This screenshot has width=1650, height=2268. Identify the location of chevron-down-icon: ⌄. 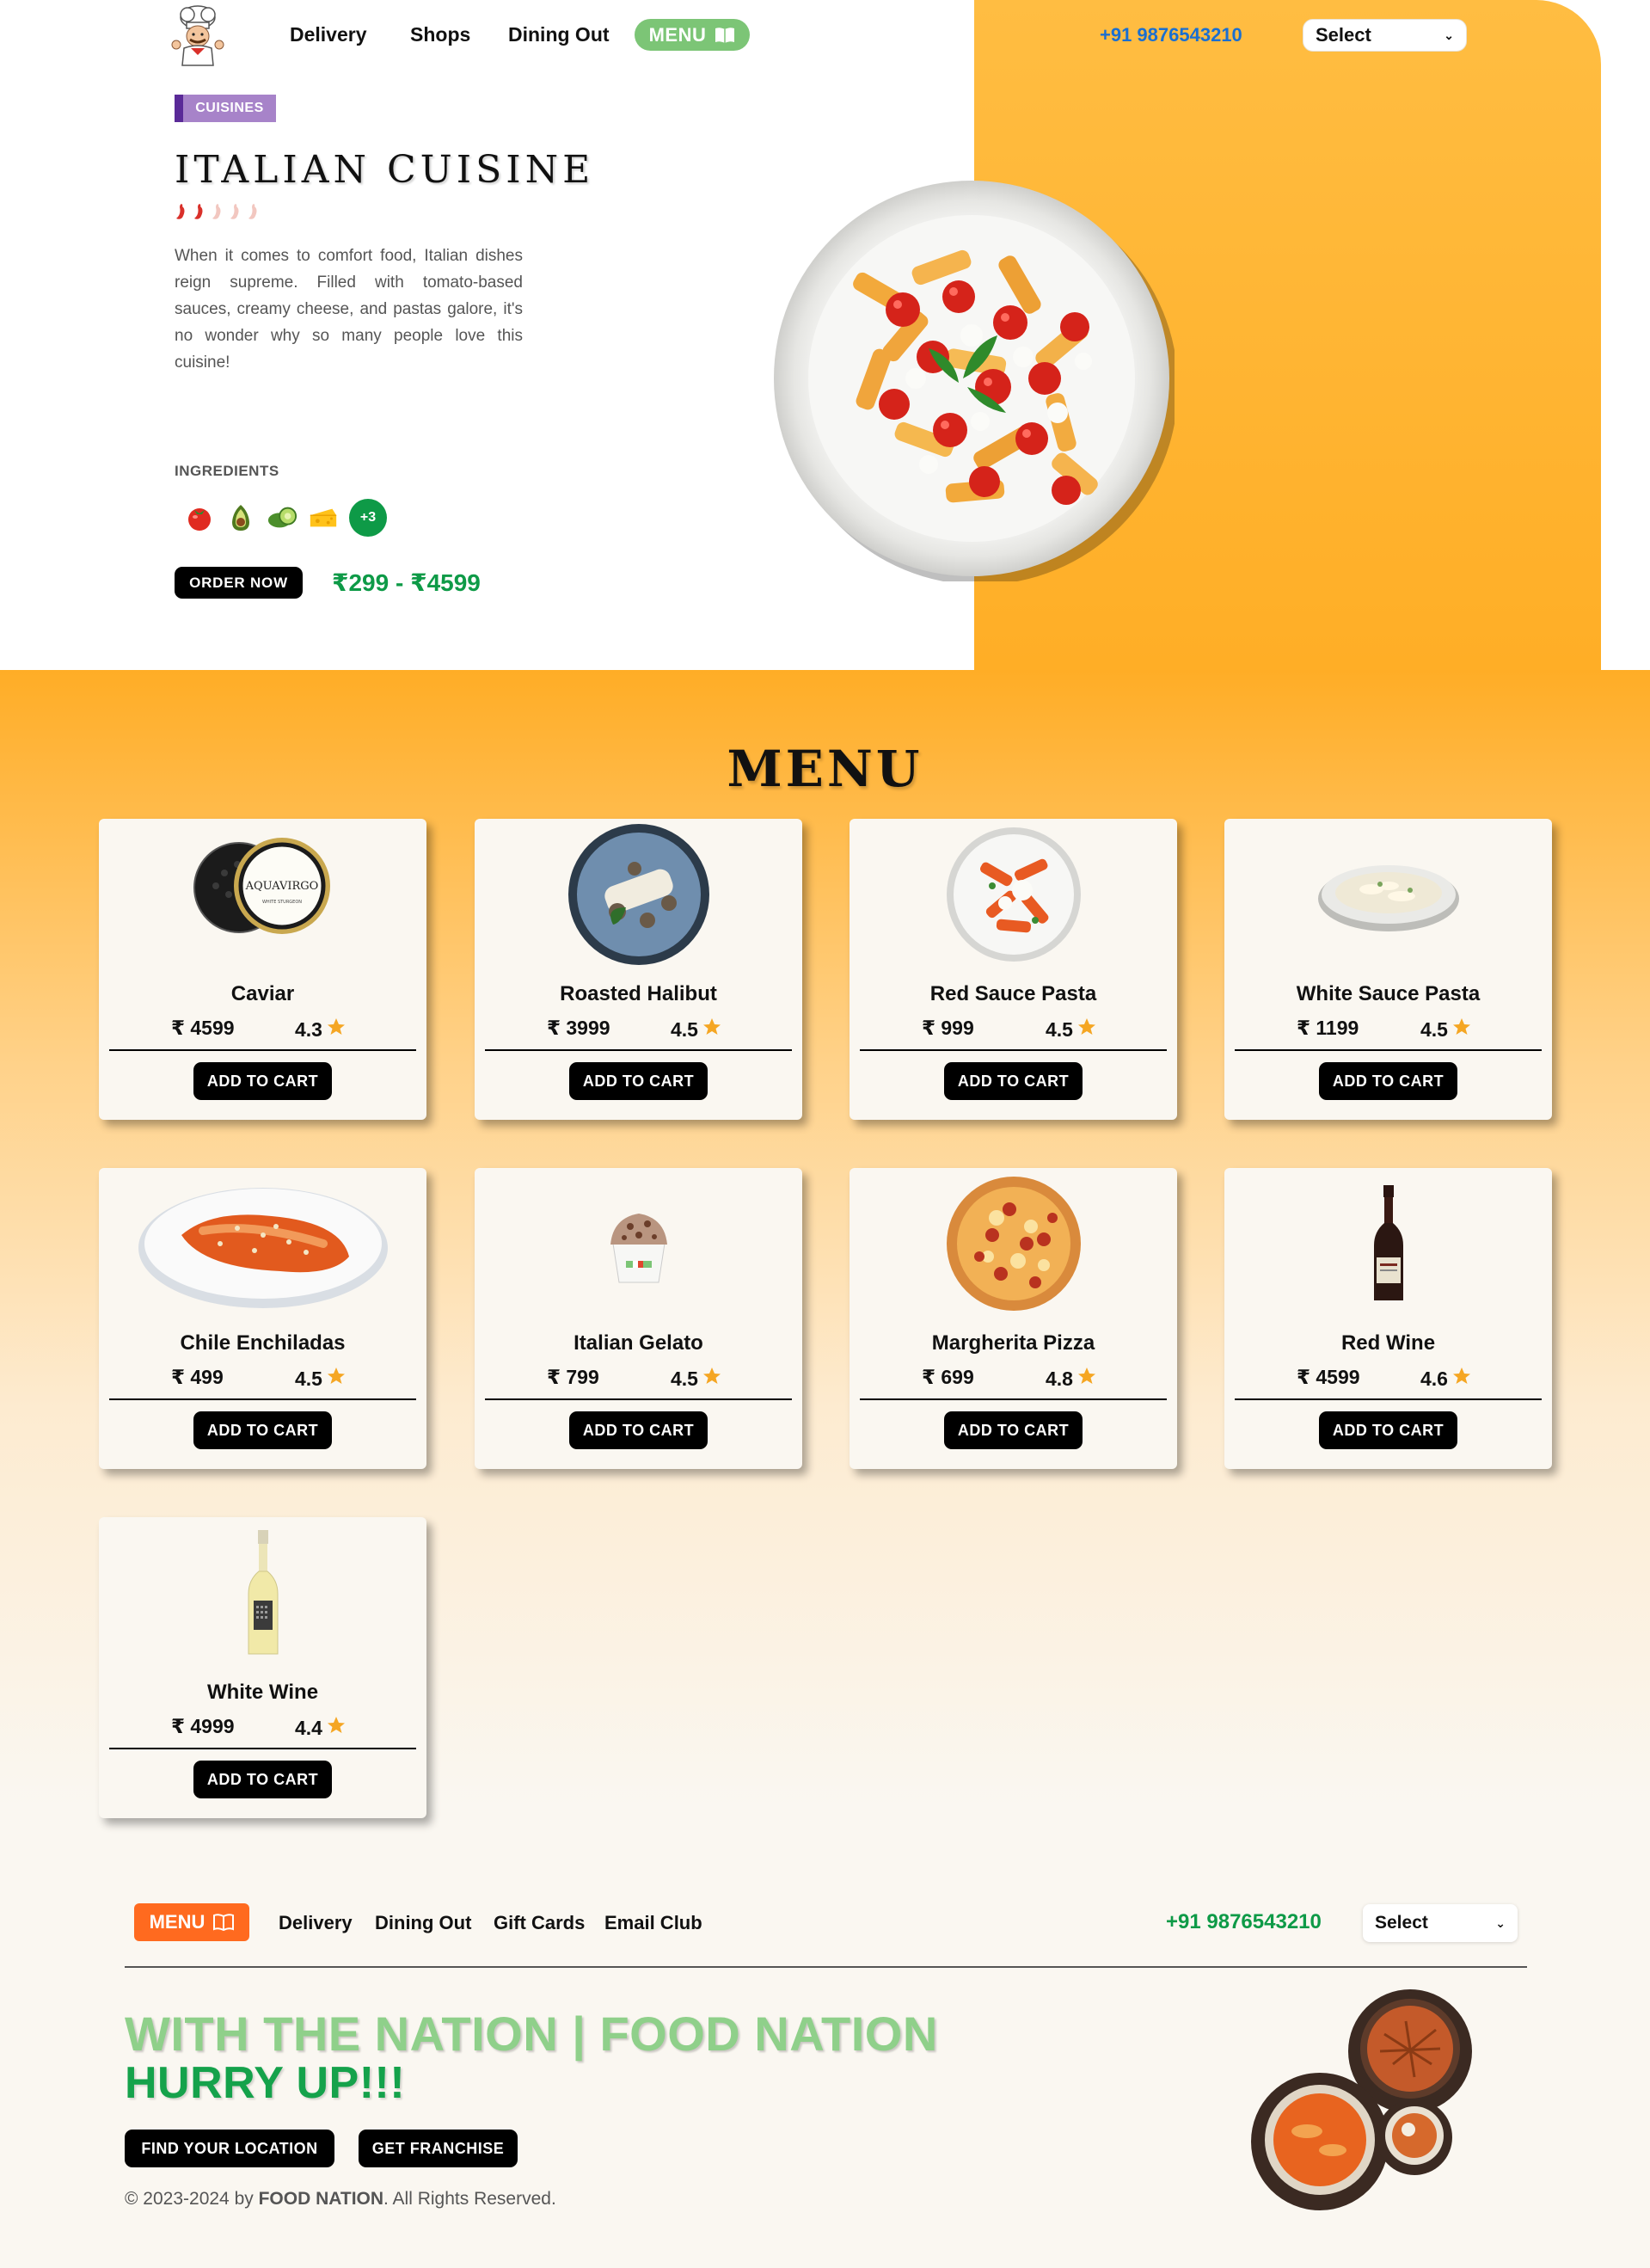
(1449, 35).